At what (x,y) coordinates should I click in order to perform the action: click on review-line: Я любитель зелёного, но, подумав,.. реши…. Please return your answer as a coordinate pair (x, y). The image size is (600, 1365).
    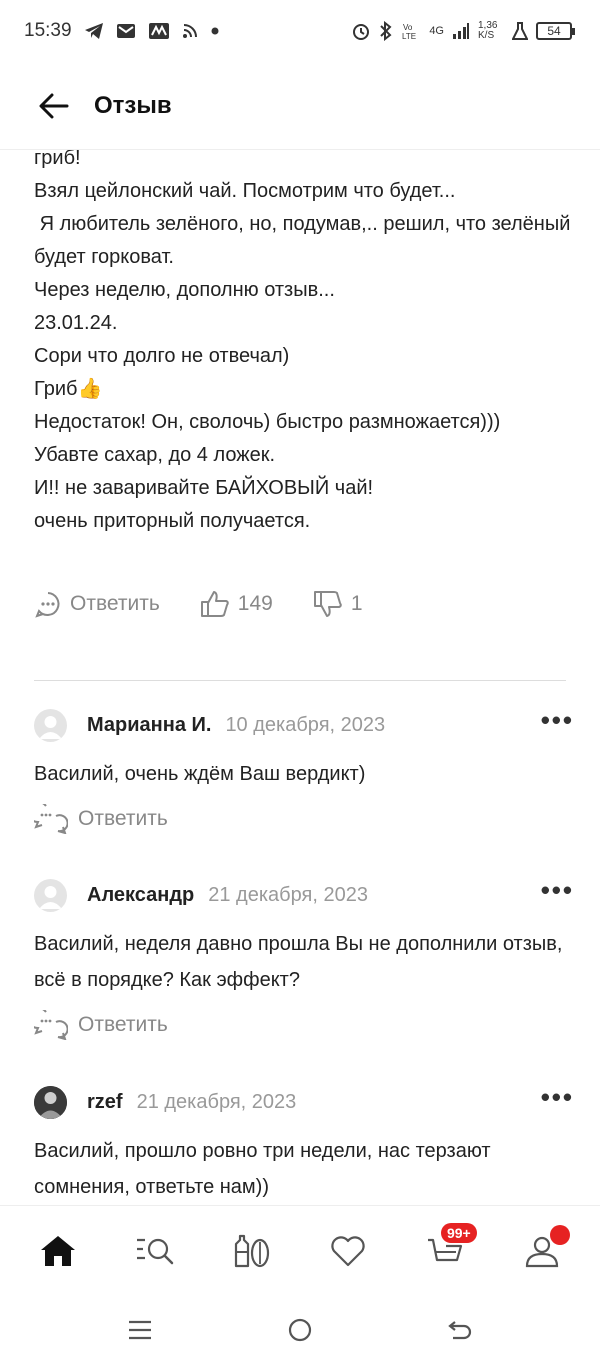
    Looking at the image, I should click on (305, 240).